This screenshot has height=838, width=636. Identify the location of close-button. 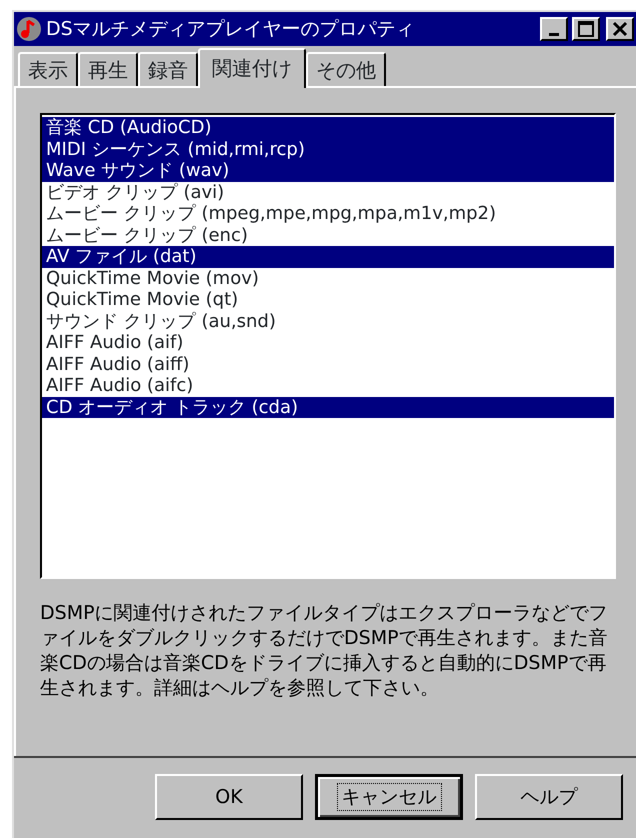
(620, 29).